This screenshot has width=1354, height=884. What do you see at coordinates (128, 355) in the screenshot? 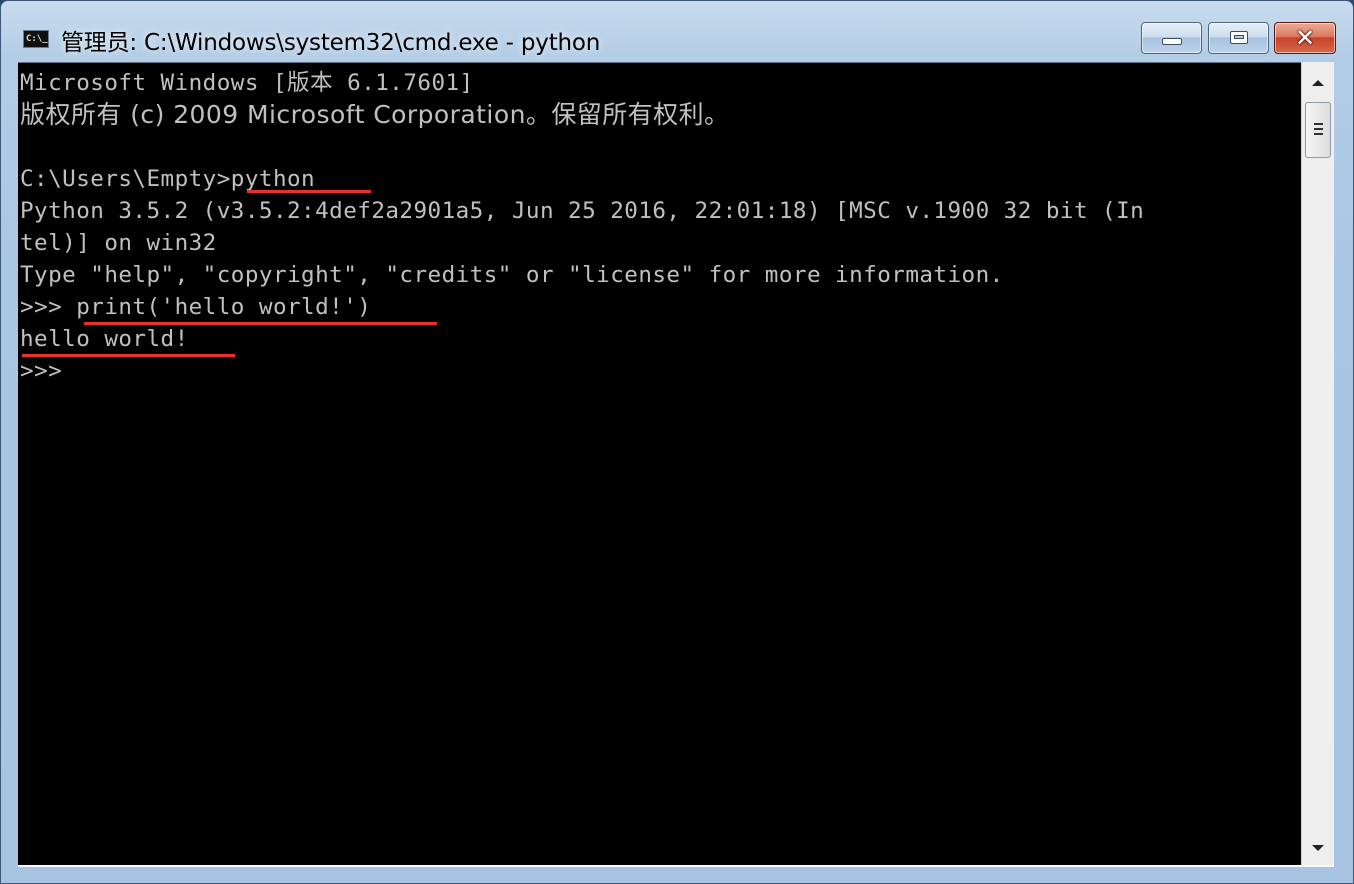
I see `highlight-underline-output` at bounding box center [128, 355].